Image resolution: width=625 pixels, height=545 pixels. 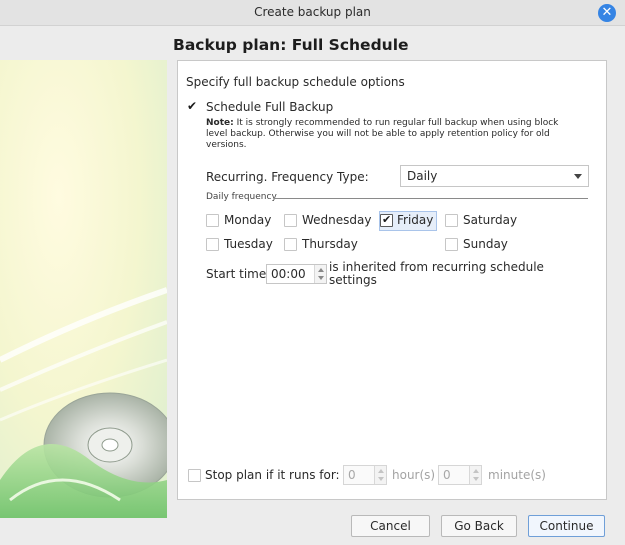 What do you see at coordinates (436, 267) in the screenshot?
I see `start-time-note-line1: is inherited from recurring schedule` at bounding box center [436, 267].